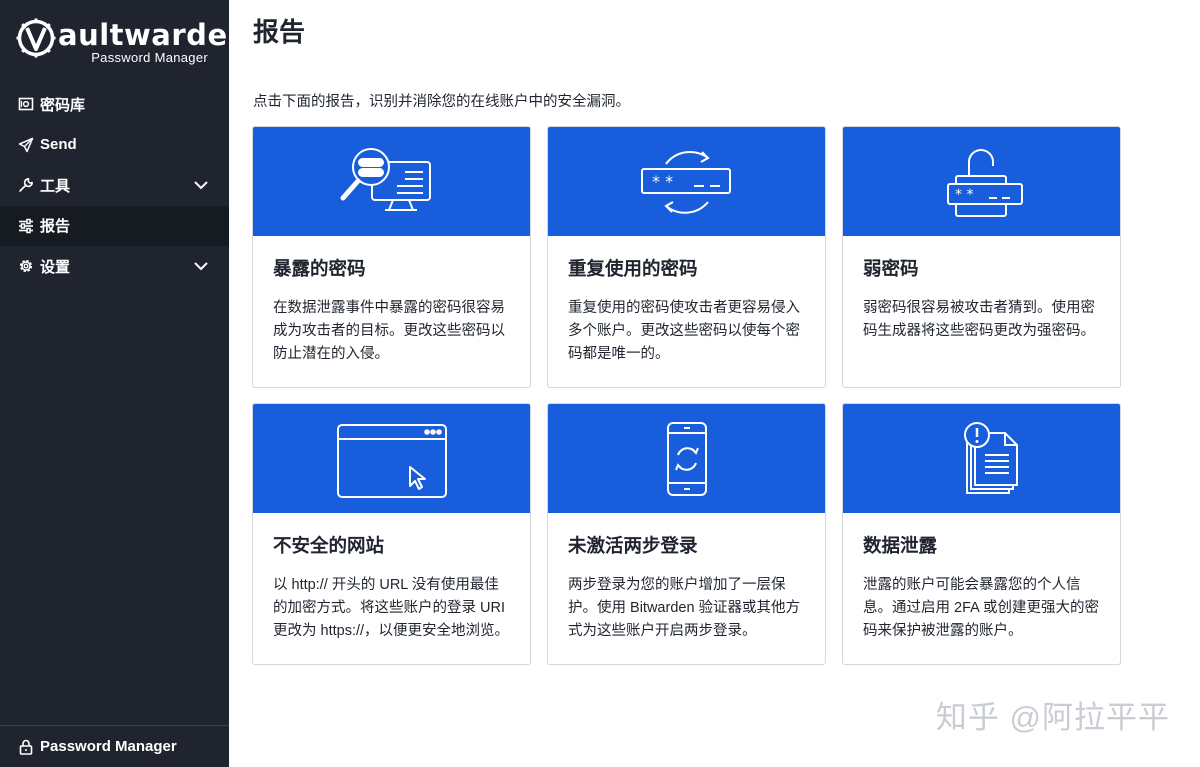  I want to click on page-intro: 点击下面的报告，识别并消除您的在线账户中的安全漏洞。, so click(441, 102).